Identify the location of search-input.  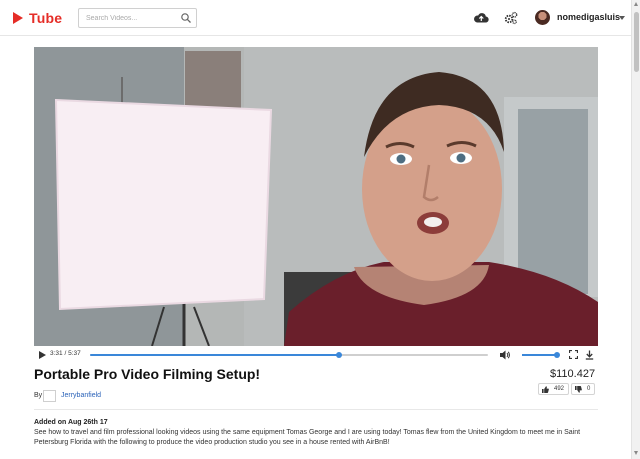
(129, 18).